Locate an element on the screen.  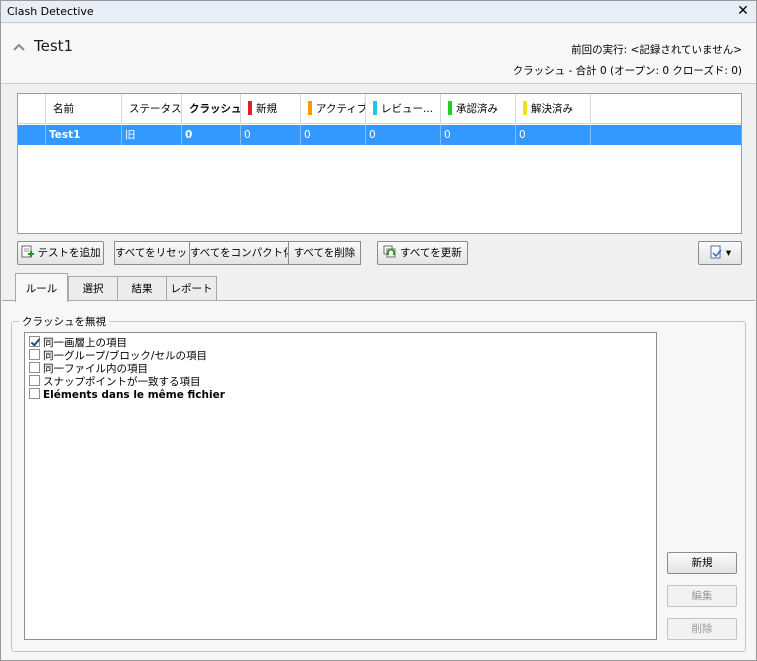
delete-all-button: すべてを削除 is located at coordinates (324, 253).